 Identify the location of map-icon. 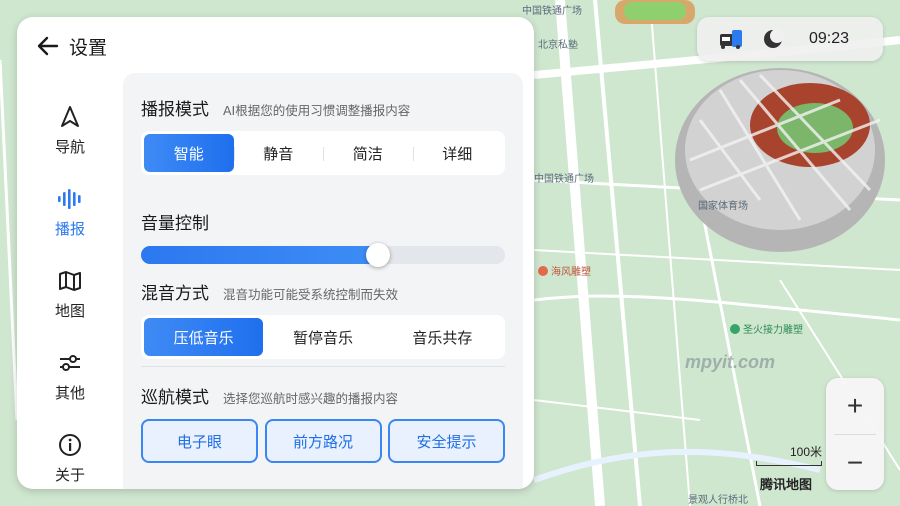
(70, 281).